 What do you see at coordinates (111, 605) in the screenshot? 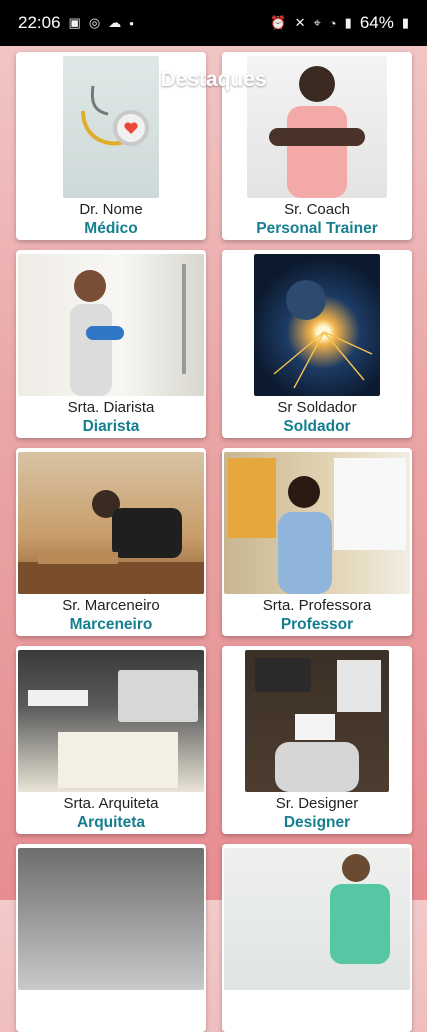
I see `card-name: Sr. Marceneiro` at bounding box center [111, 605].